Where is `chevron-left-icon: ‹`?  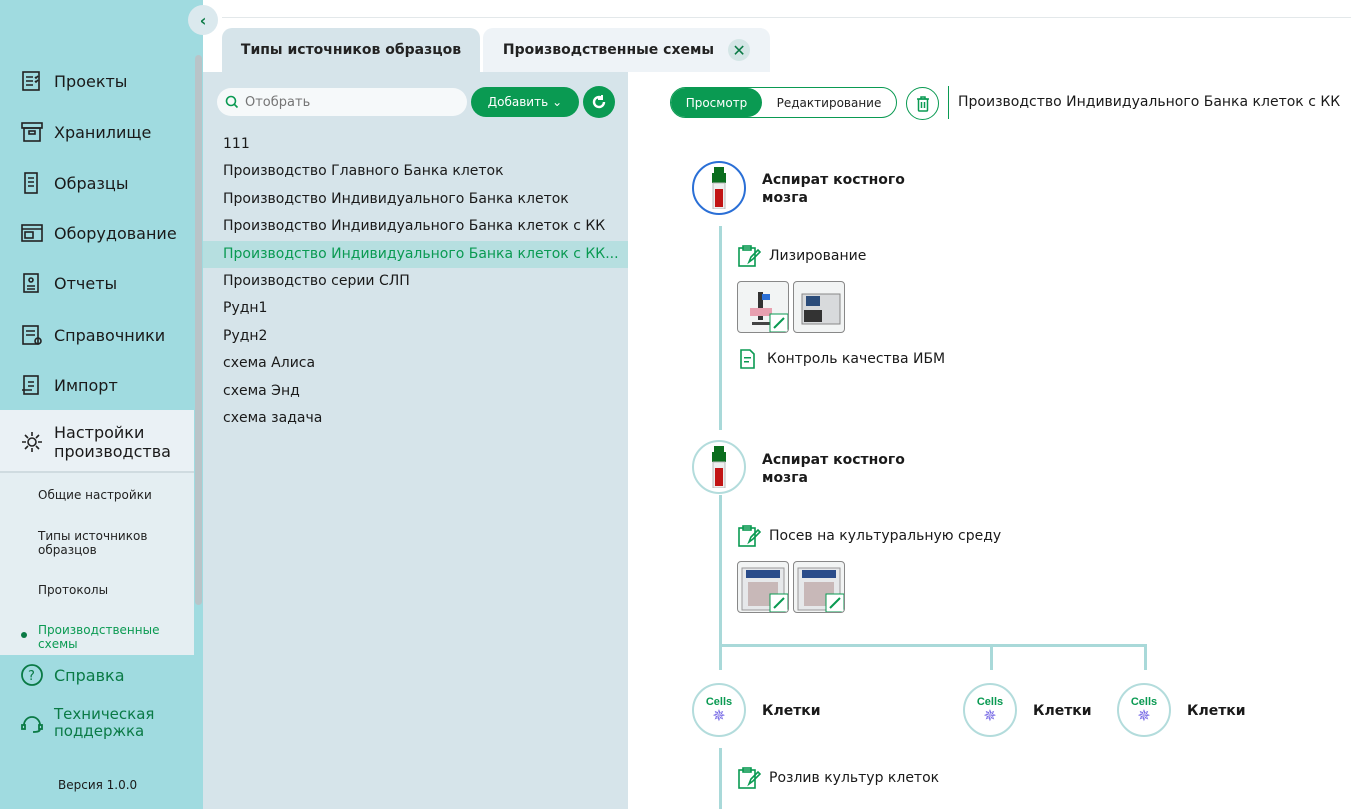 chevron-left-icon: ‹ is located at coordinates (203, 20).